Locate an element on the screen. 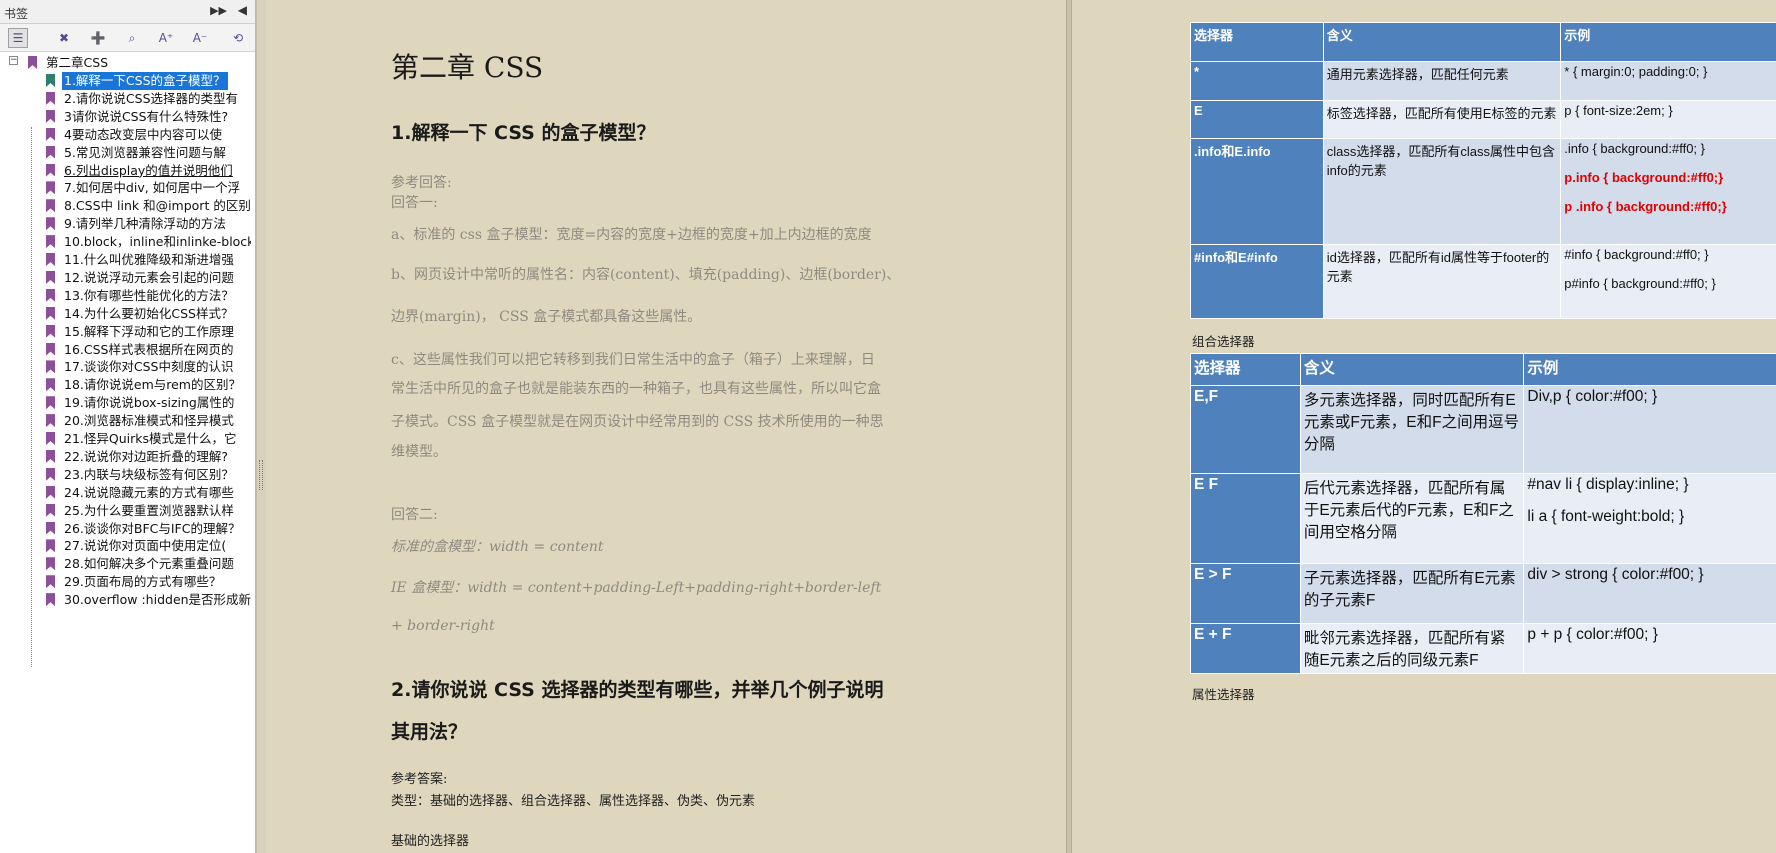  question-2-title-line1: 2.请你说说 CSS 选择器的类型有哪些，并举几个例子说明 is located at coordinates (637, 690).